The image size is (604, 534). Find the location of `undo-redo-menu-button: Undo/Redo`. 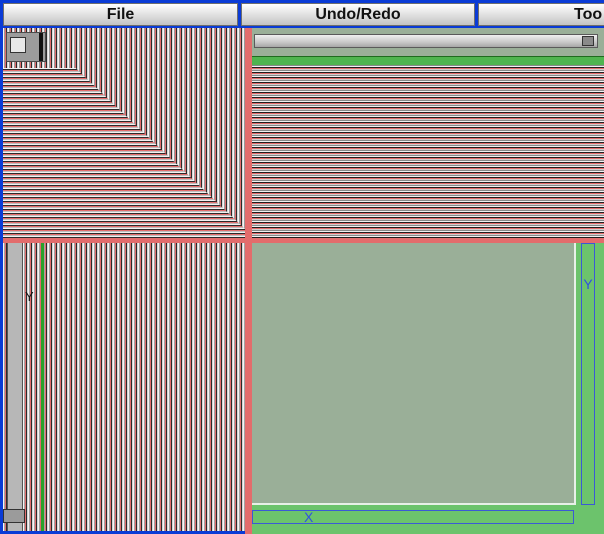

undo-redo-menu-button: Undo/Redo is located at coordinates (358, 14).